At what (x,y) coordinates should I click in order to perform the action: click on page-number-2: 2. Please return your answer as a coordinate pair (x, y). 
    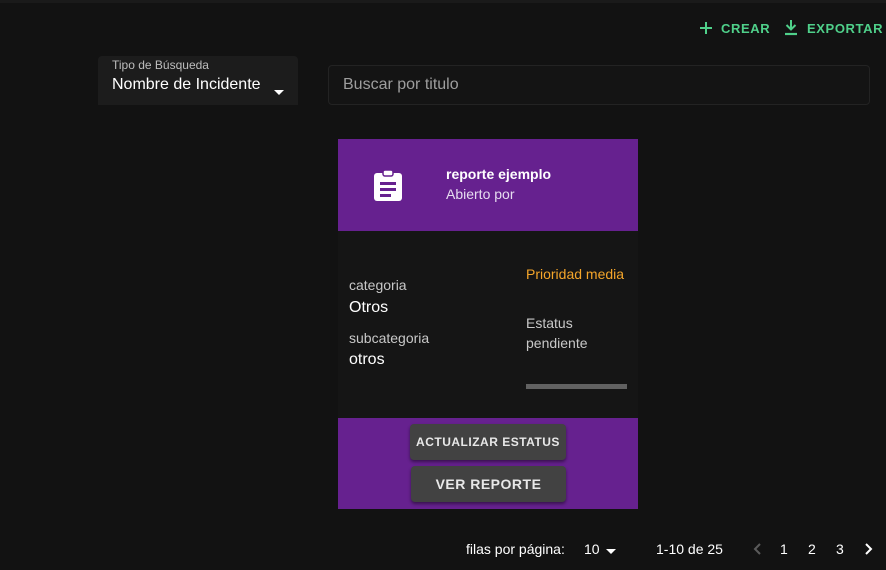
    Looking at the image, I should click on (812, 549).